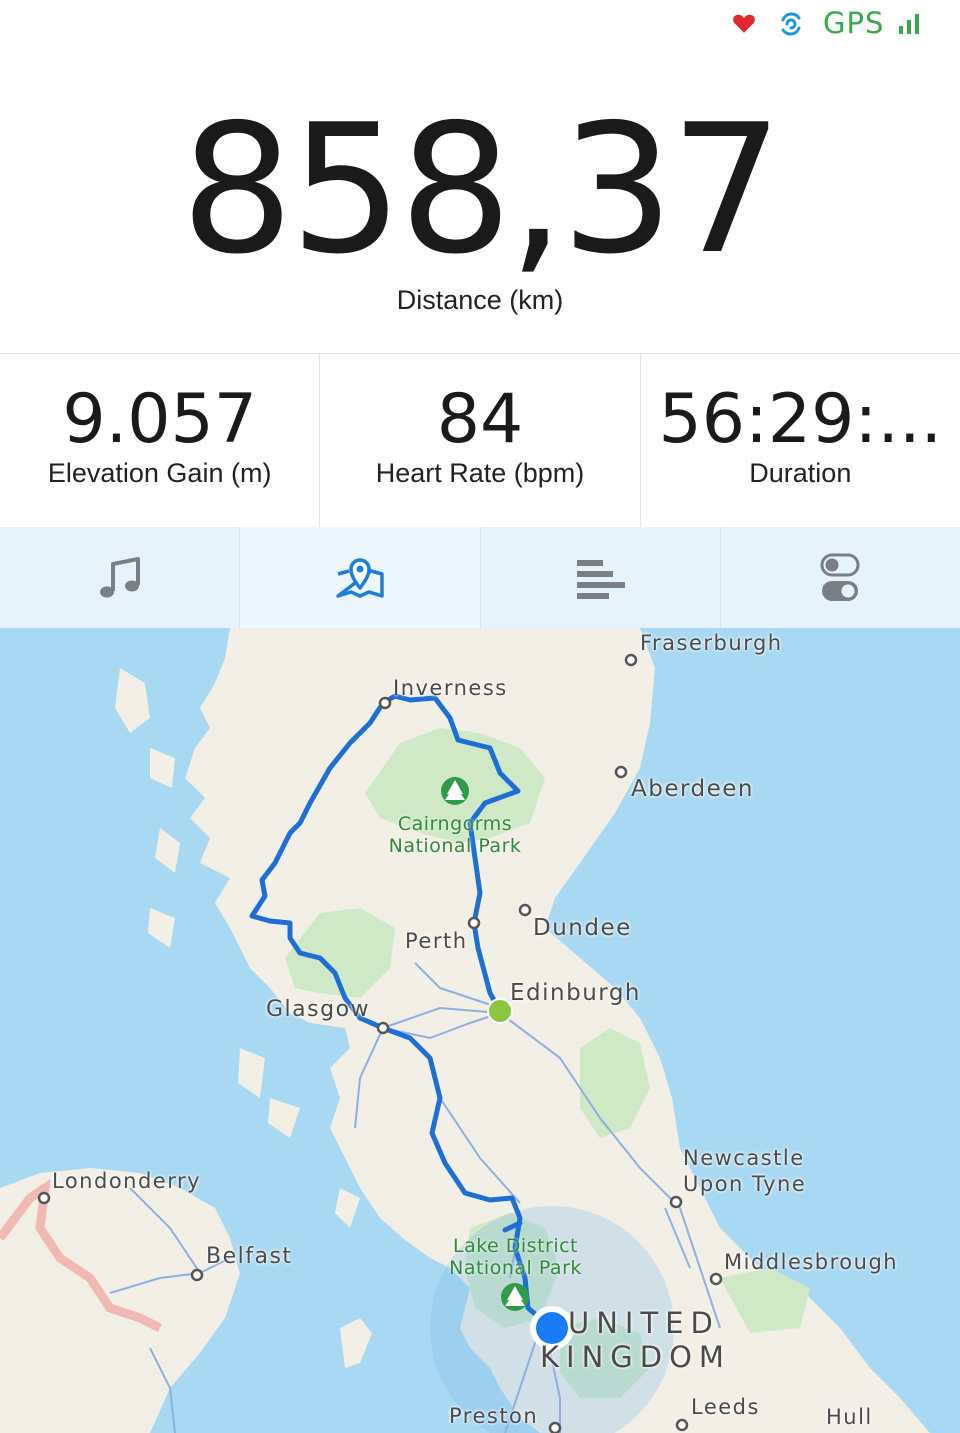 Image resolution: width=960 pixels, height=1433 pixels. Describe the element at coordinates (455, 824) in the screenshot. I see `park-label-line: Cairngorms` at that location.